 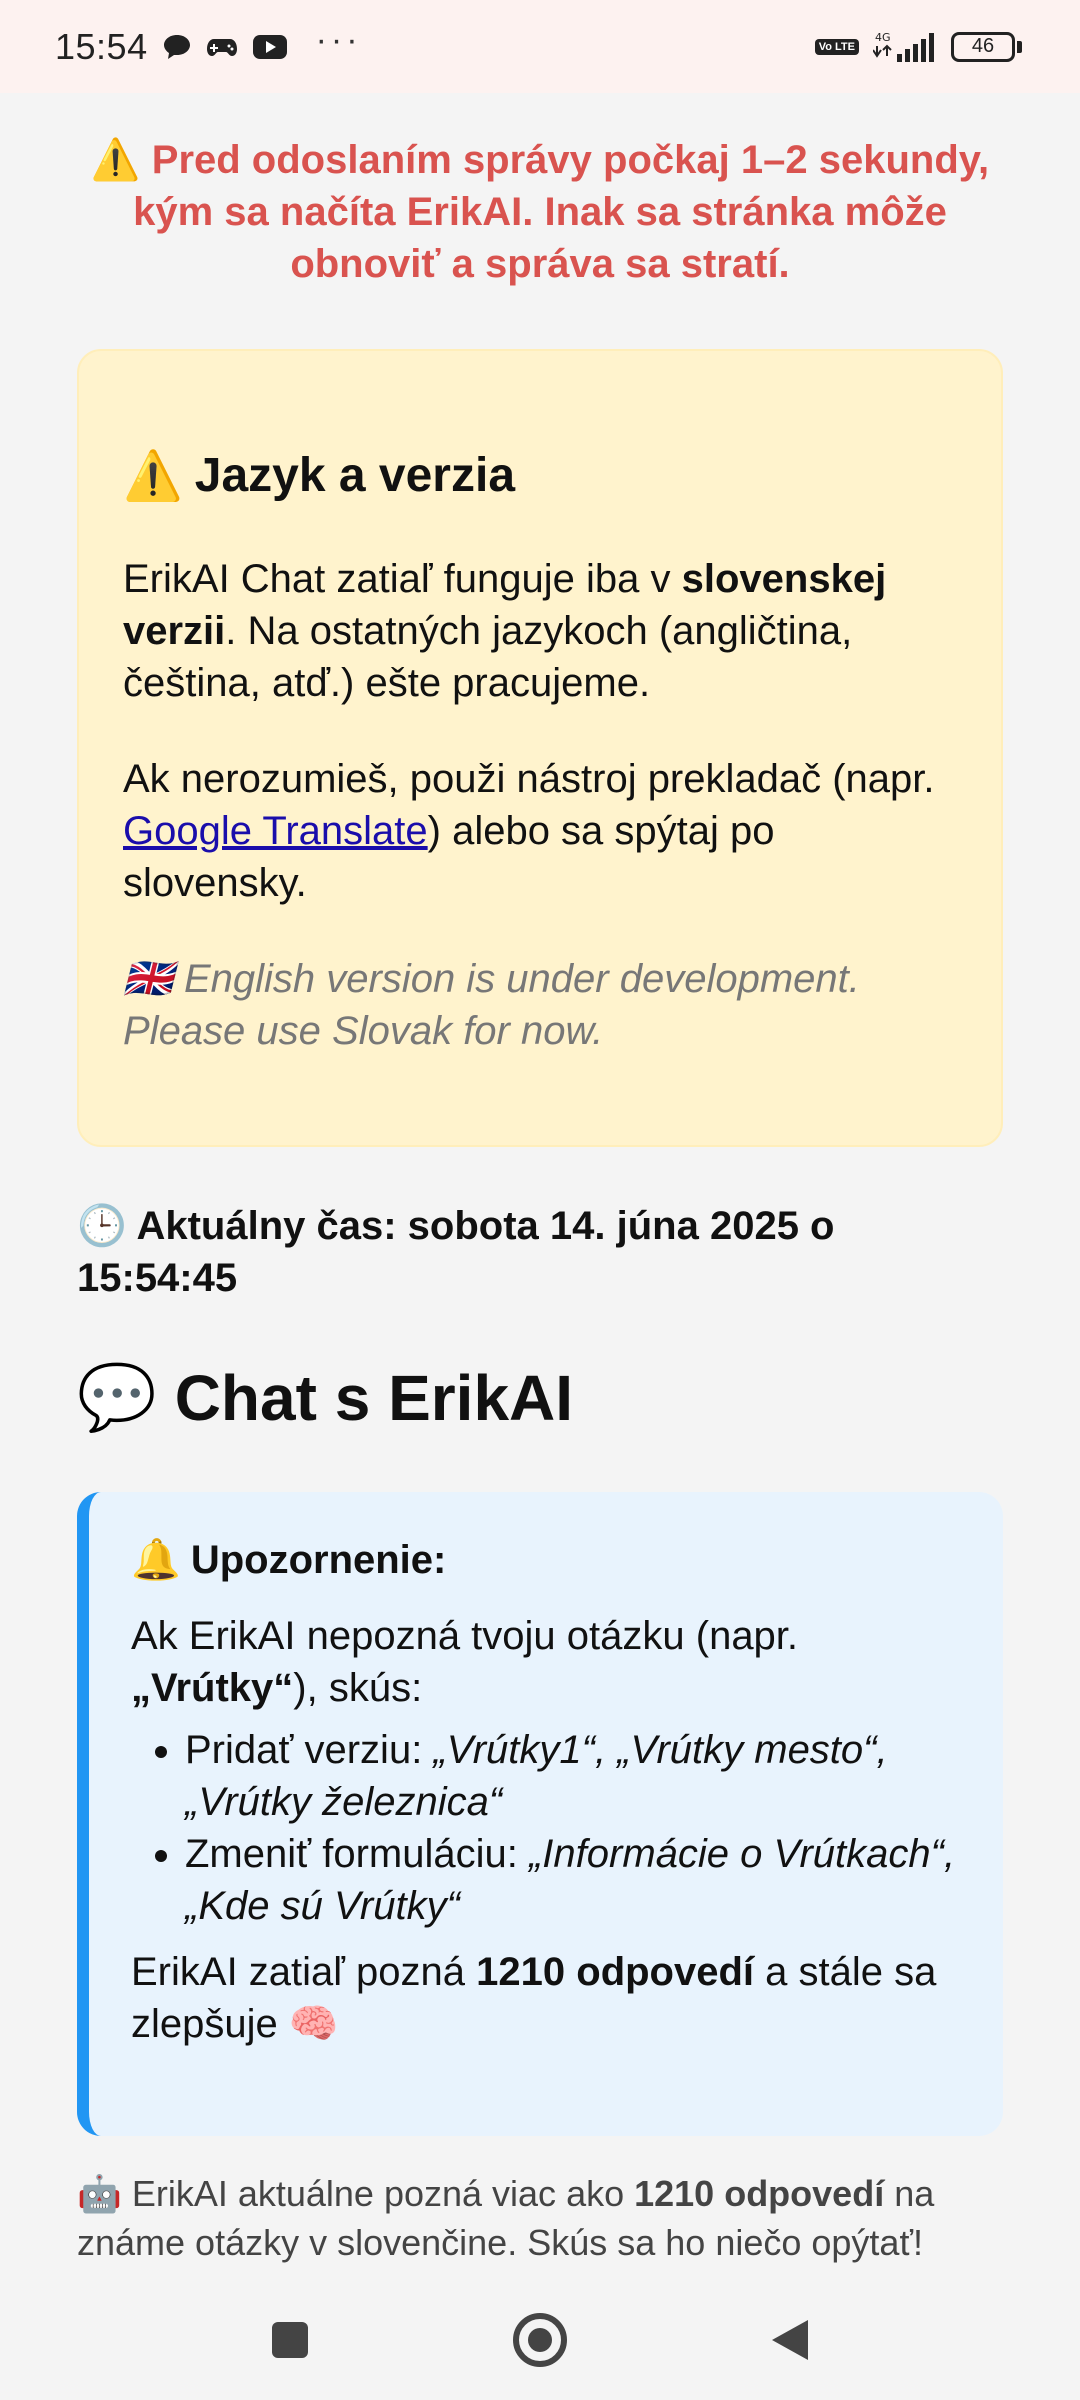 I want to click on status-left: 15:54 ···, so click(x=208, y=44).